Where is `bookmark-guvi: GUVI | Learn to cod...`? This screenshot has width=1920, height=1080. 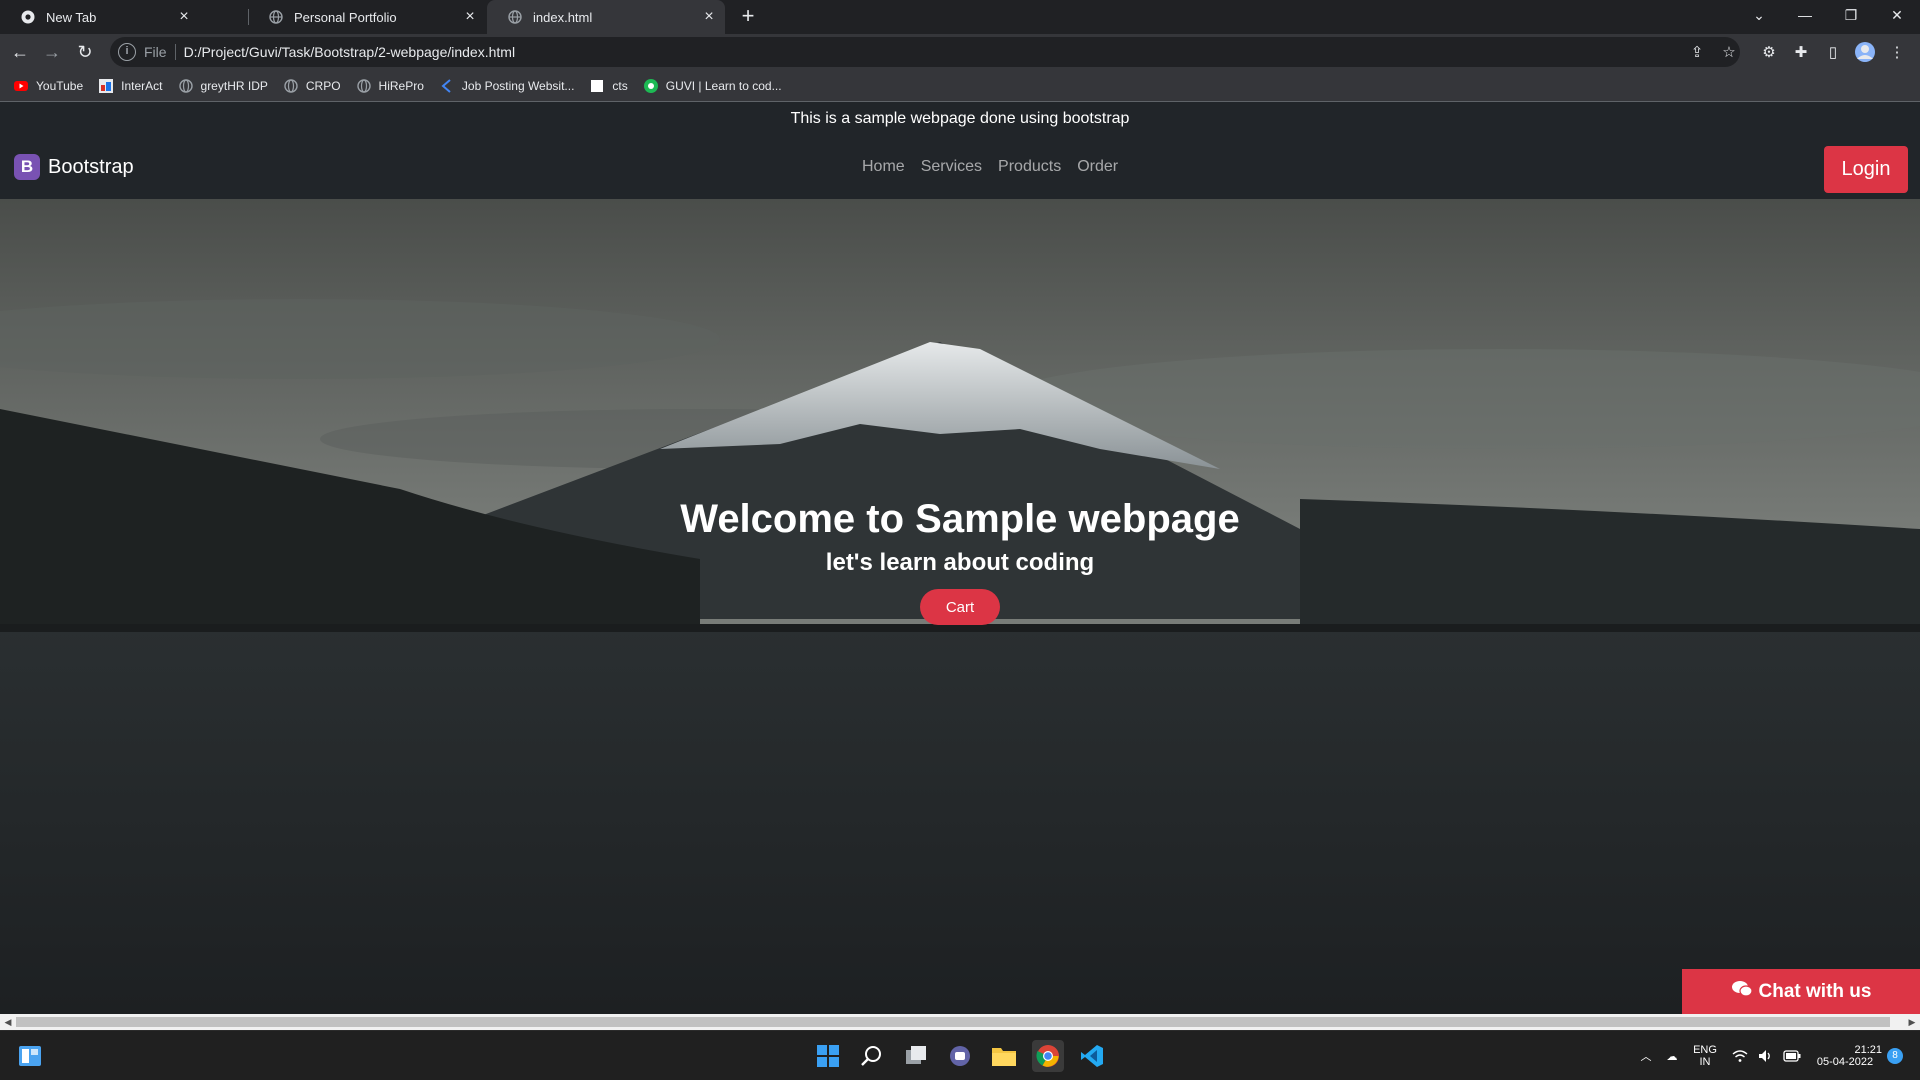
bookmark-guvi: GUVI | Learn to cod... is located at coordinates (712, 85).